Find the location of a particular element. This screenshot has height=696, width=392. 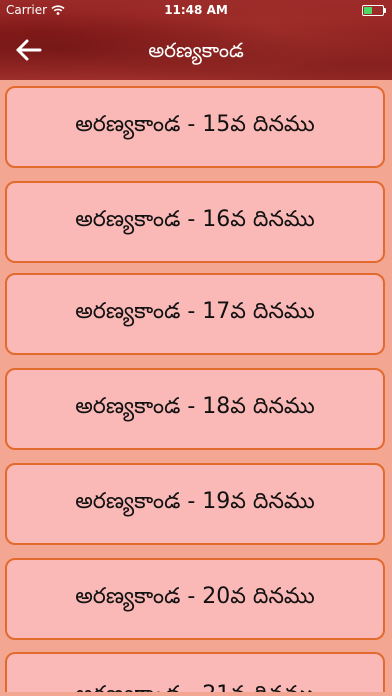

status-bar: Carrier 11:48 AM is located at coordinates (196, 10).